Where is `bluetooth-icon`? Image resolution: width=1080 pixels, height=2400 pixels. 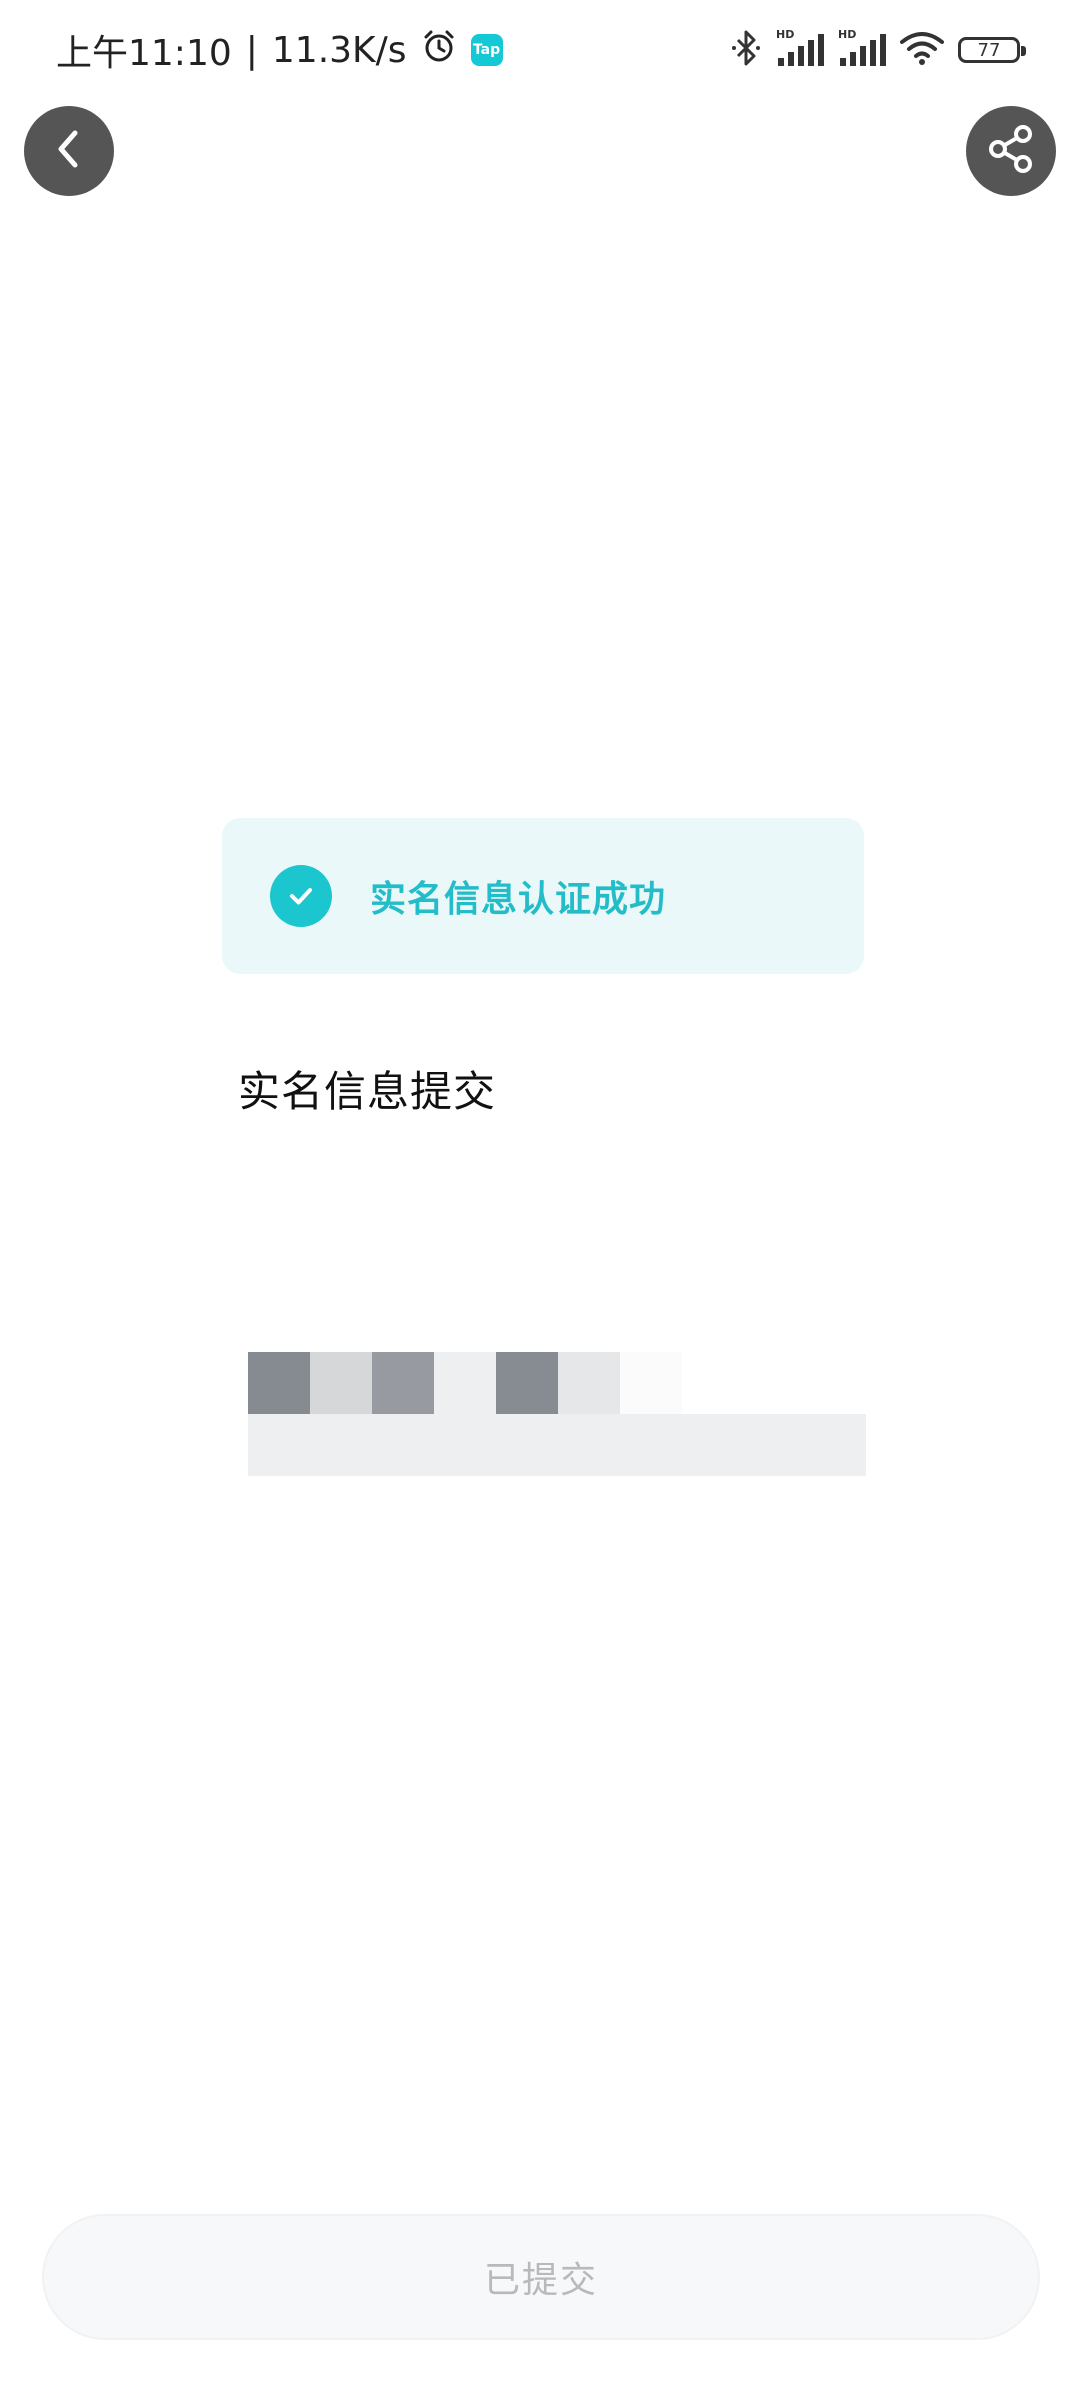
bluetooth-icon is located at coordinates (746, 50).